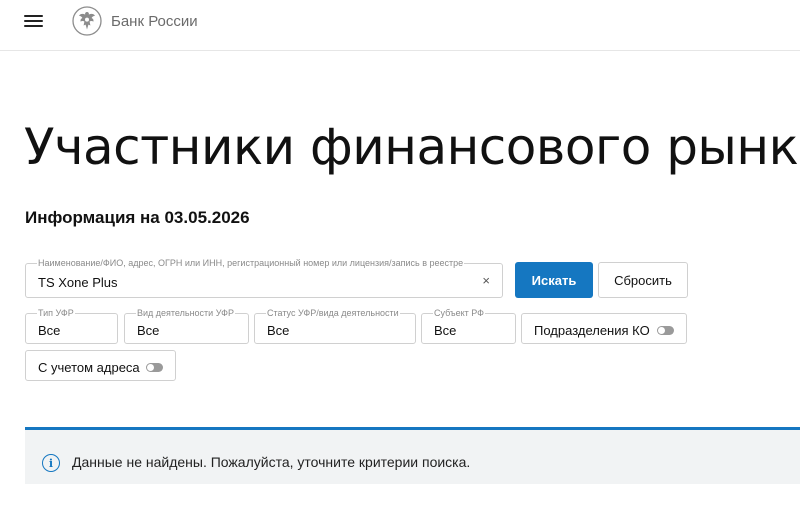  I want to click on toggle-subdivisions: Подразделения КО, so click(604, 328).